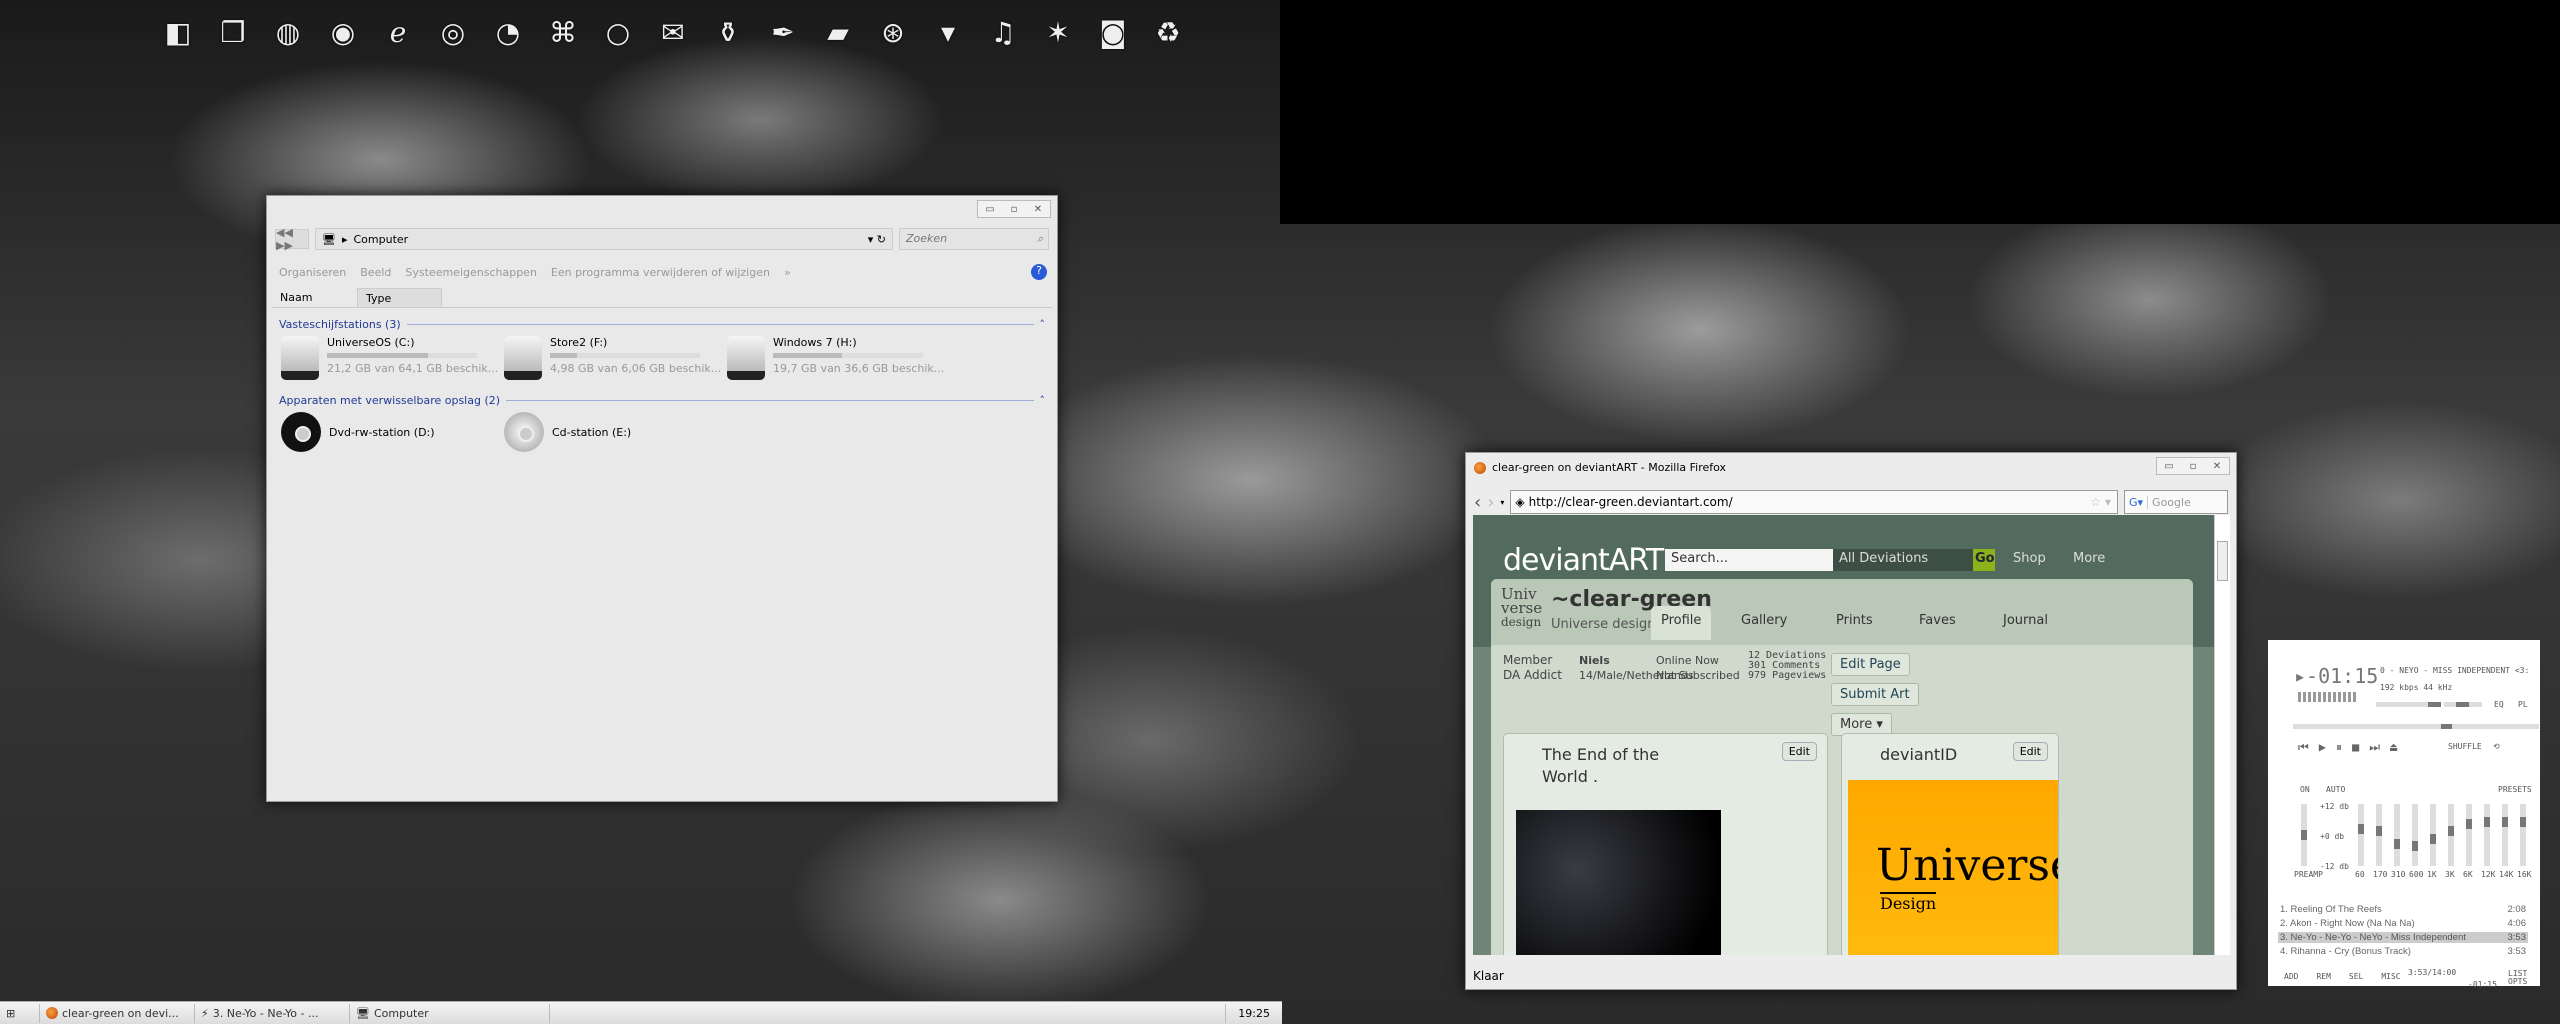  I want to click on help-icon: ?, so click(1039, 272).